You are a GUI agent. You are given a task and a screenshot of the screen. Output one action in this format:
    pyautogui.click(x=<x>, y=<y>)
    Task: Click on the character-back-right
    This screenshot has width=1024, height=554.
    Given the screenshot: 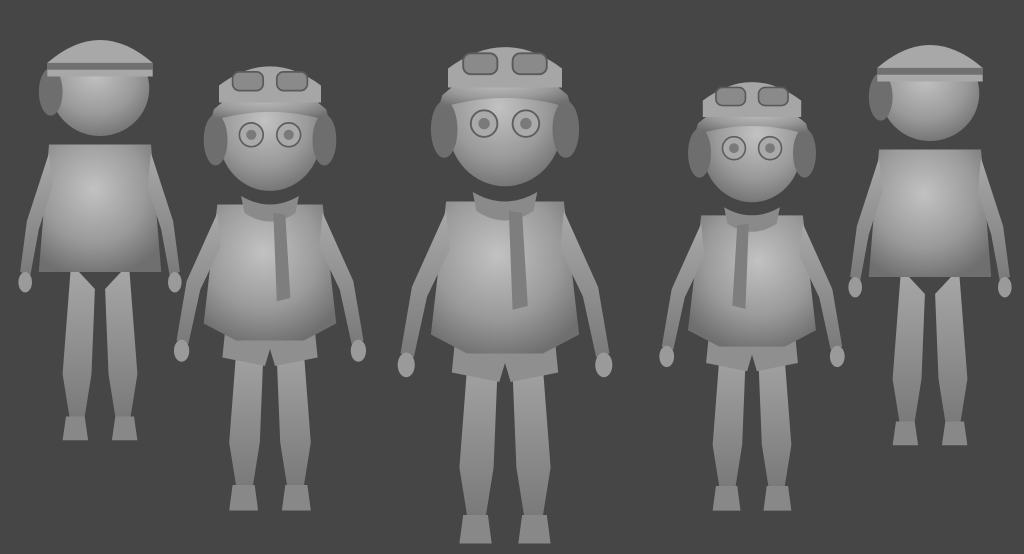 What is the action you would take?
    pyautogui.click(x=930, y=245)
    